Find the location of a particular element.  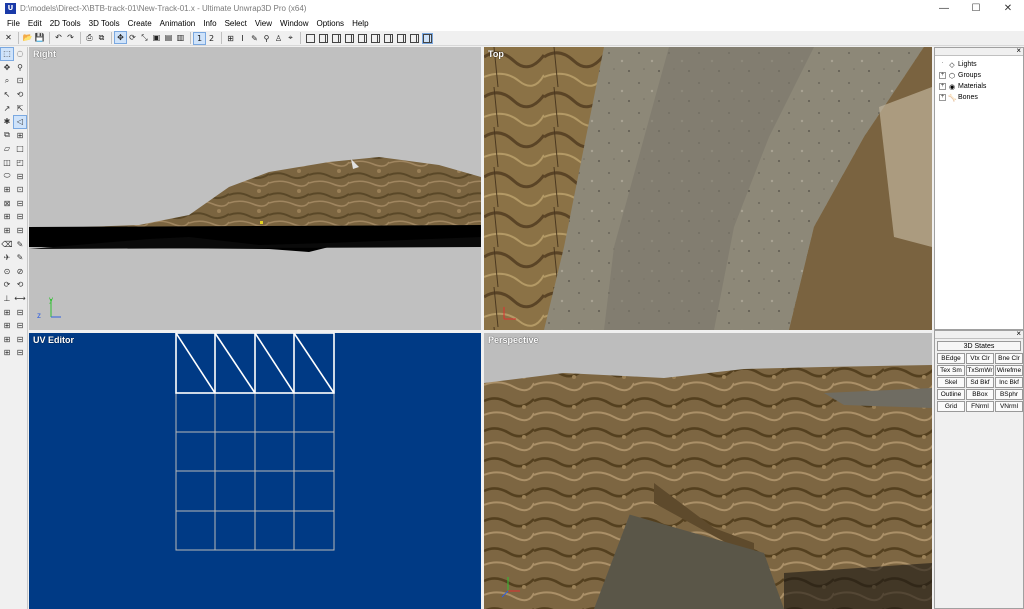

paint-icon: ♙ is located at coordinates (278, 38).